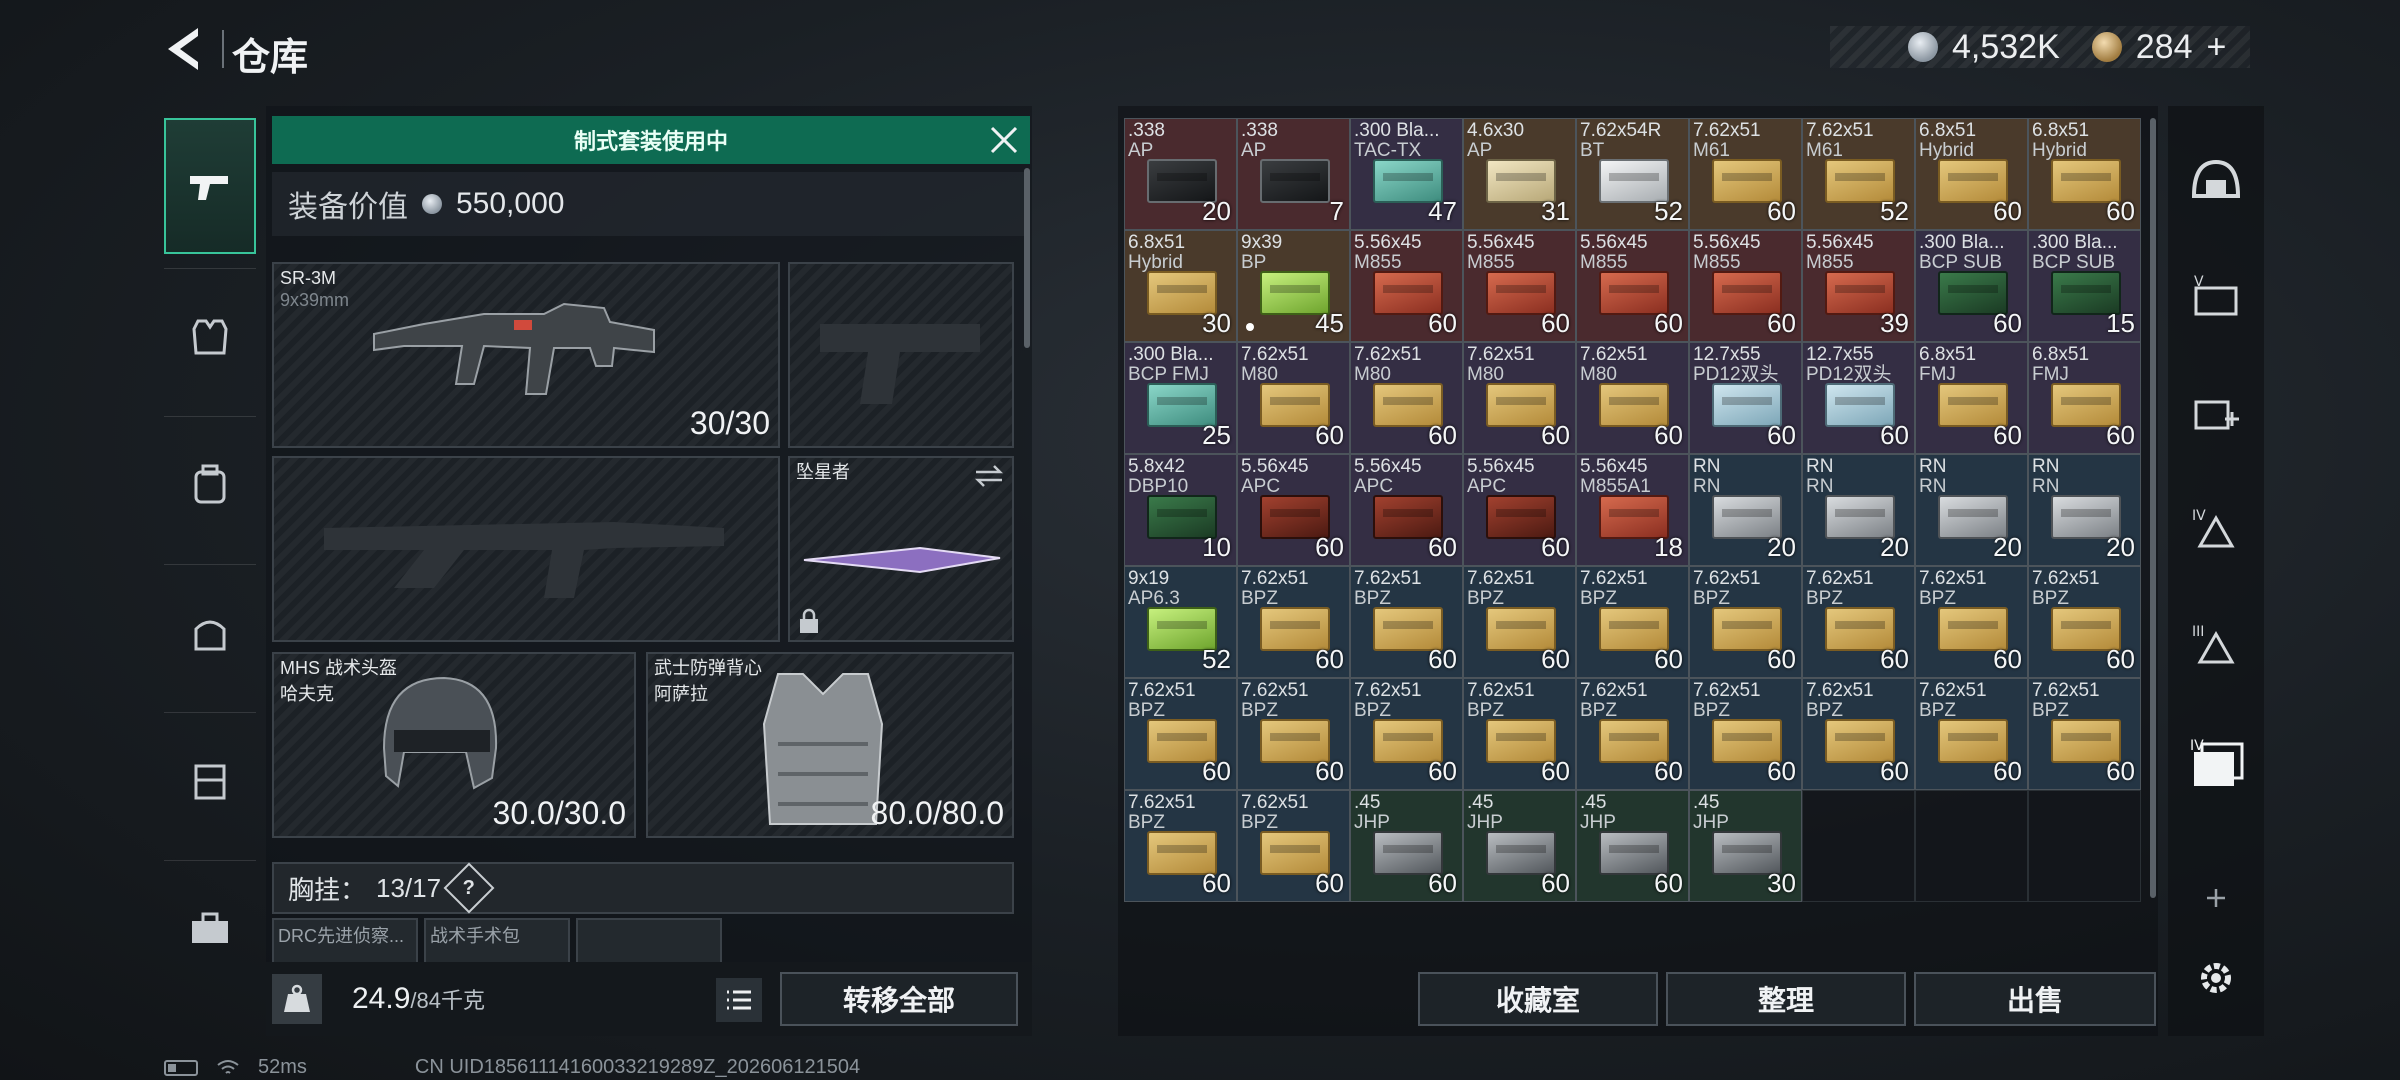  I want to click on inventory-item: .338 AP 7, so click(1293, 174).